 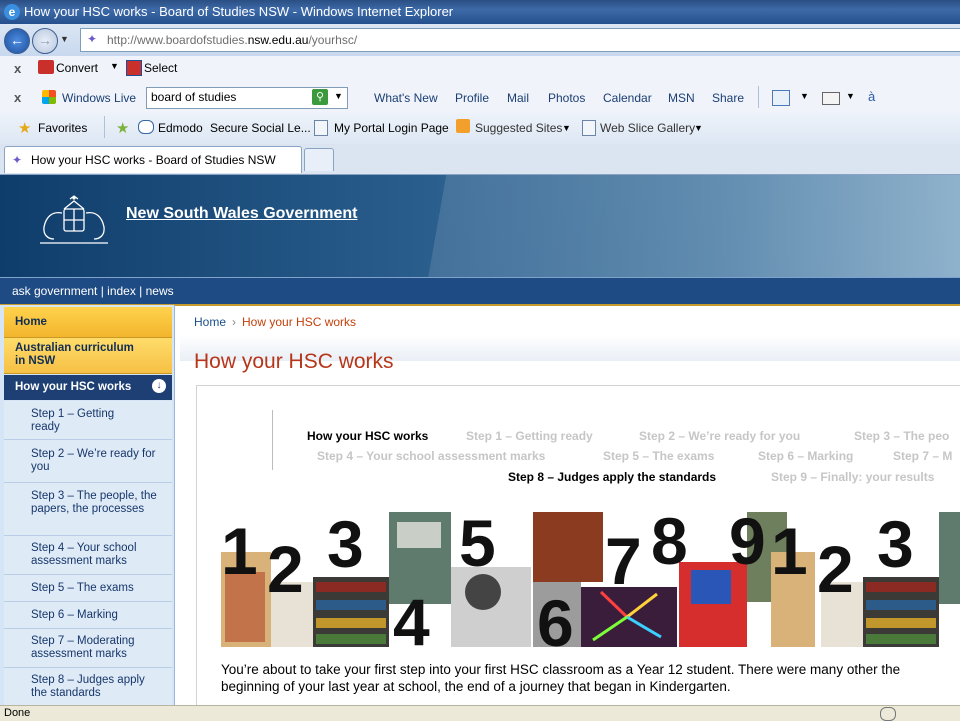 What do you see at coordinates (698, 128) in the screenshot?
I see `web-slice-dropdown-icon: ▼` at bounding box center [698, 128].